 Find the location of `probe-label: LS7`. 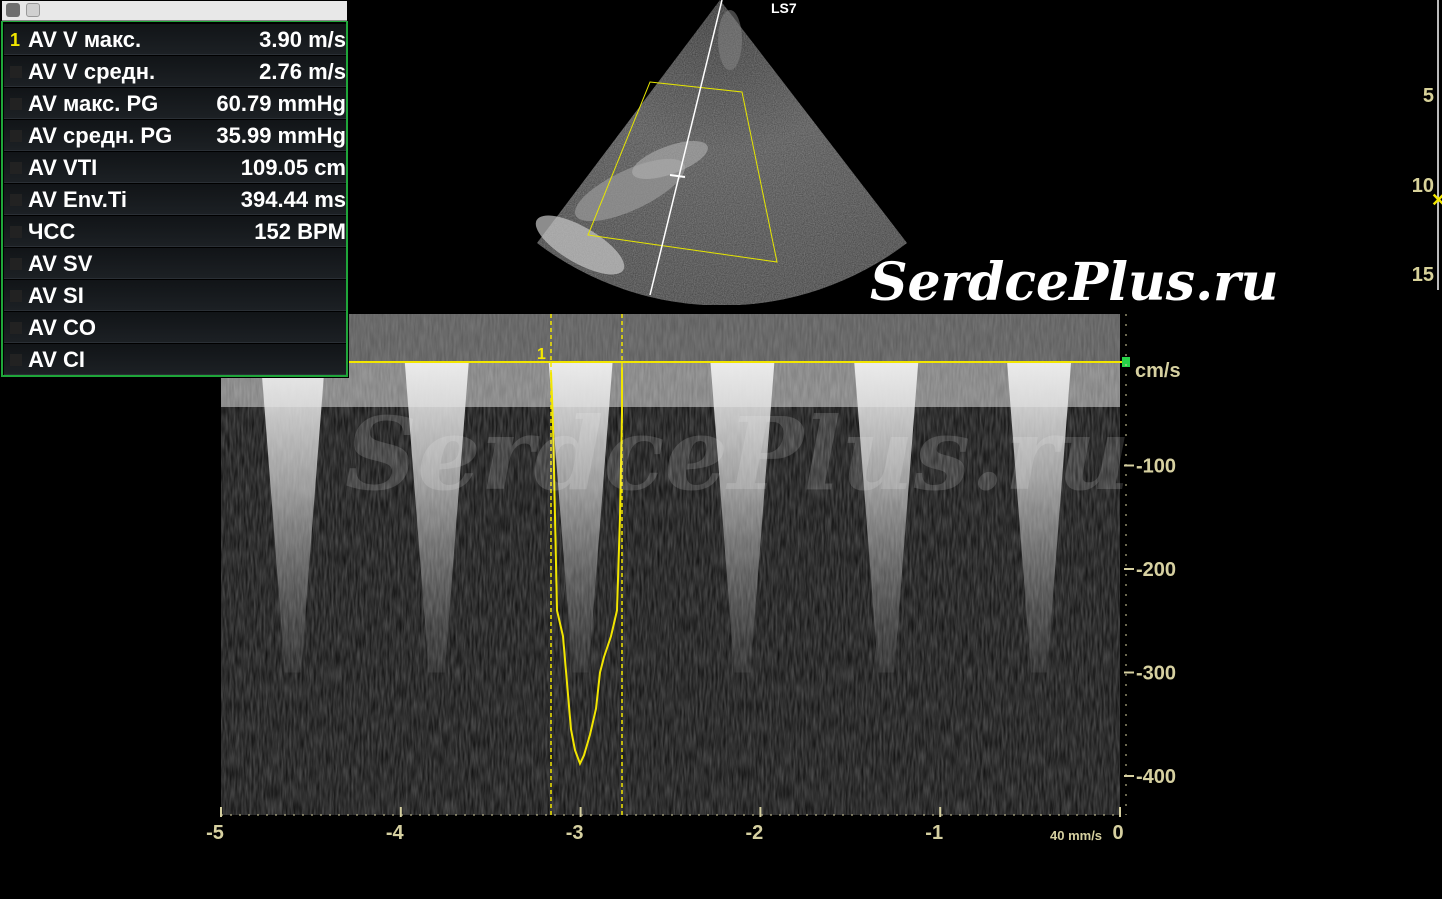

probe-label: LS7 is located at coordinates (784, 8).